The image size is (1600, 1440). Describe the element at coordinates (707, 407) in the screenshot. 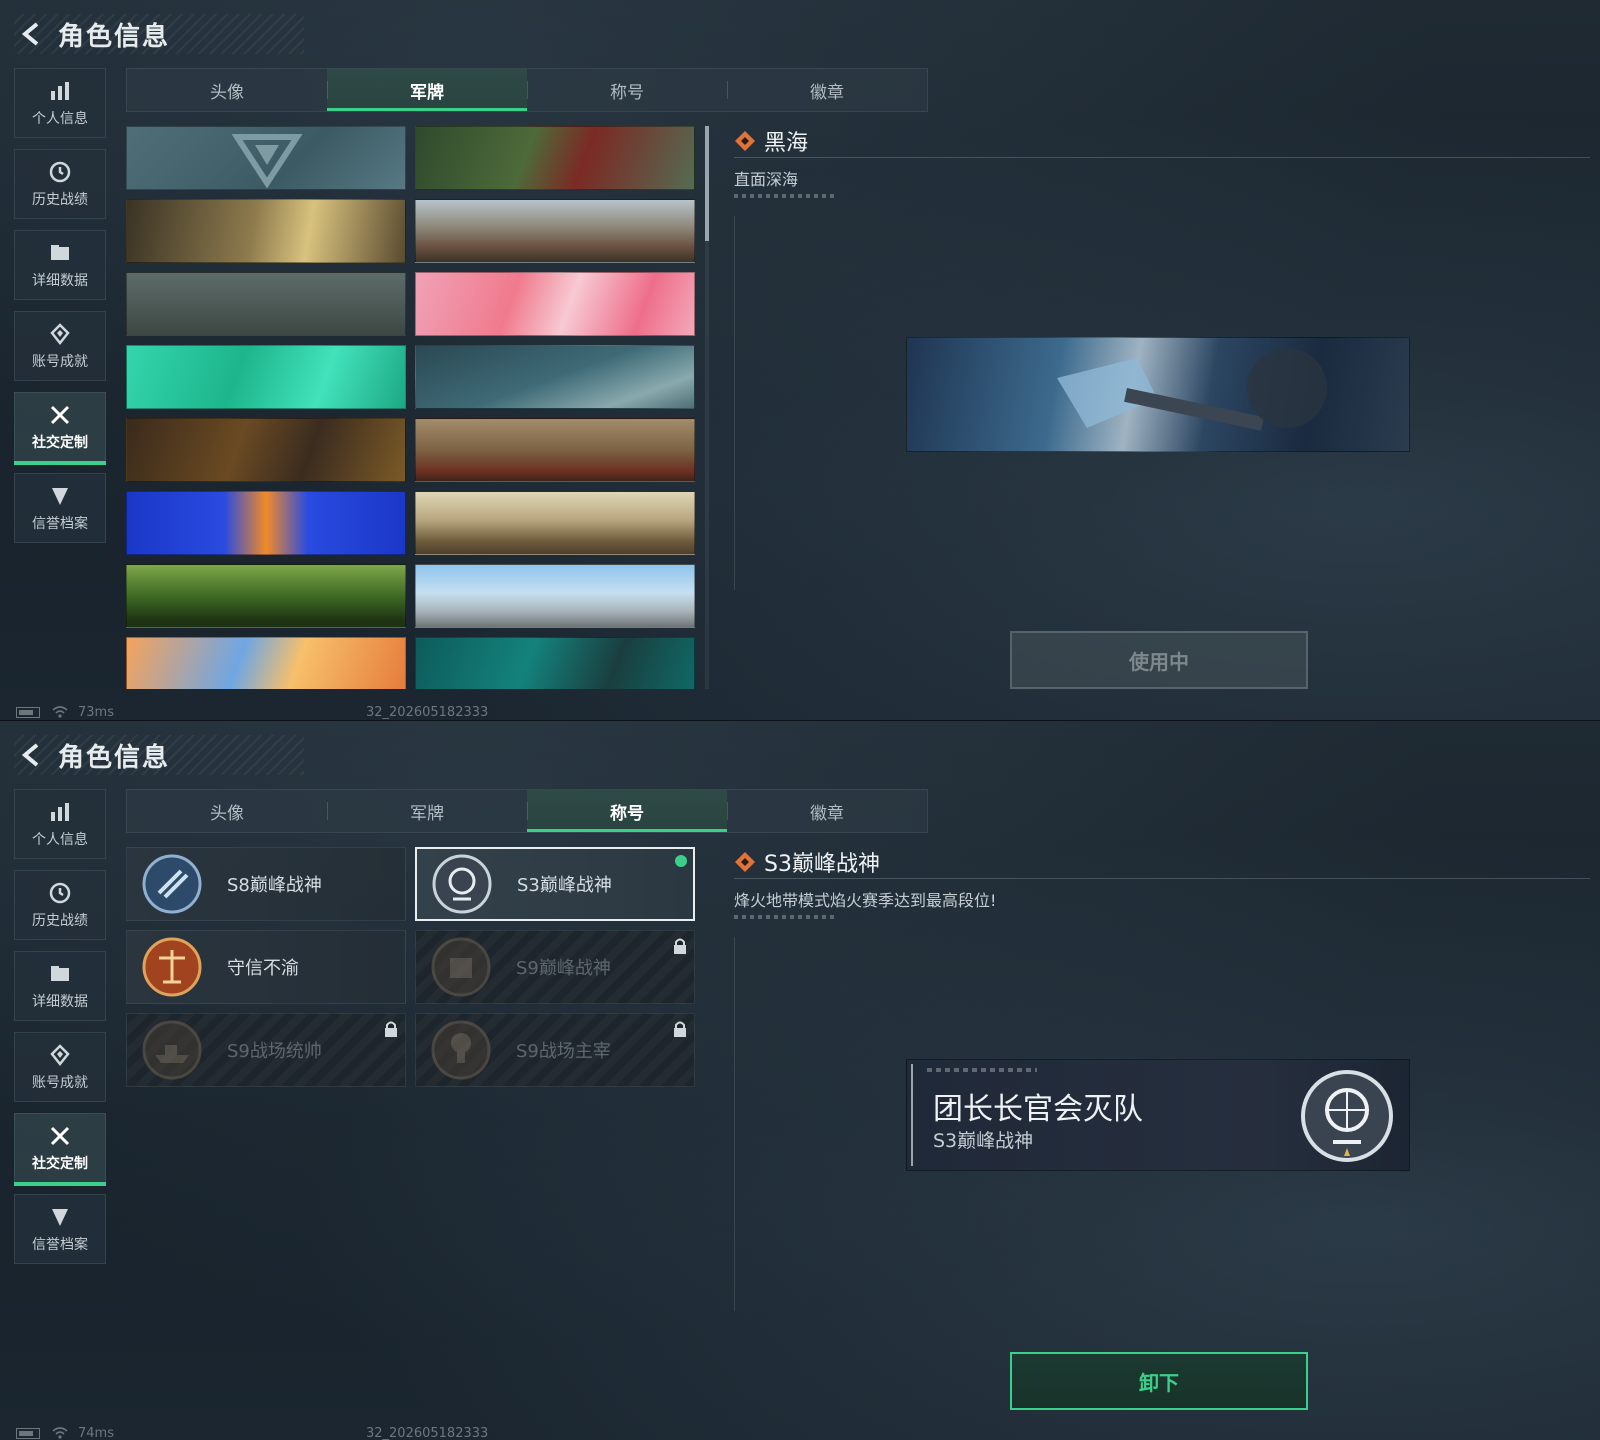

I see `grid-scrollbar` at that location.